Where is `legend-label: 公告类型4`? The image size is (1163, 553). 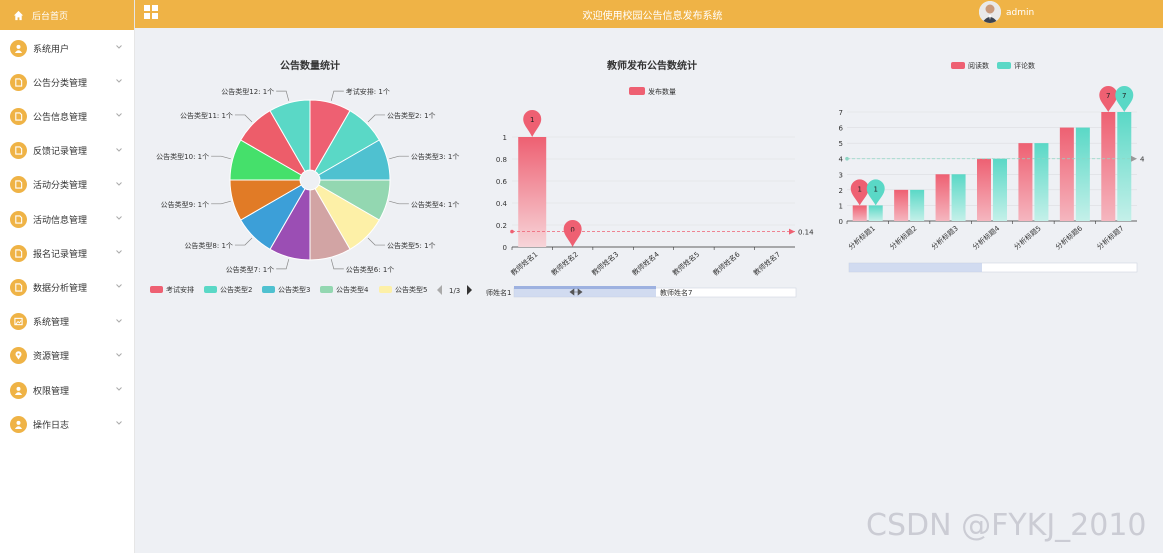 legend-label: 公告类型4 is located at coordinates (352, 289).